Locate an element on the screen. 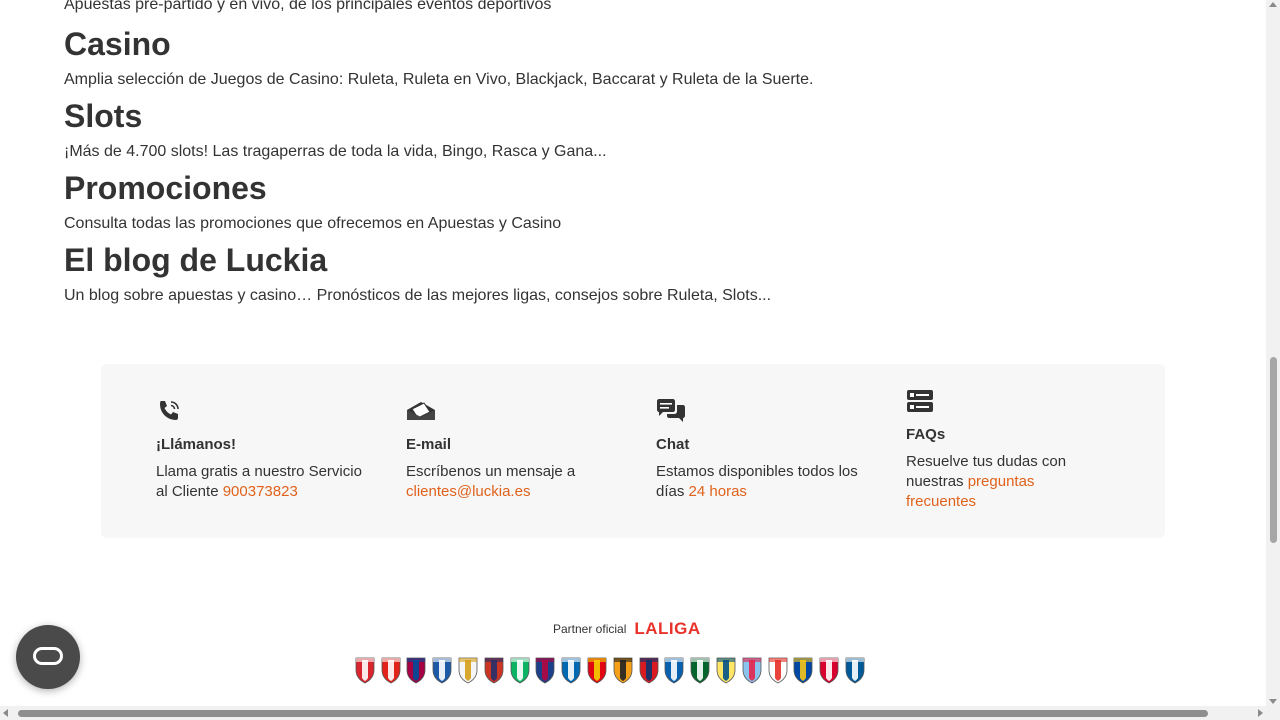 The height and width of the screenshot is (720, 1280). scroll-right-arrow-icon is located at coordinates (1260, 713).